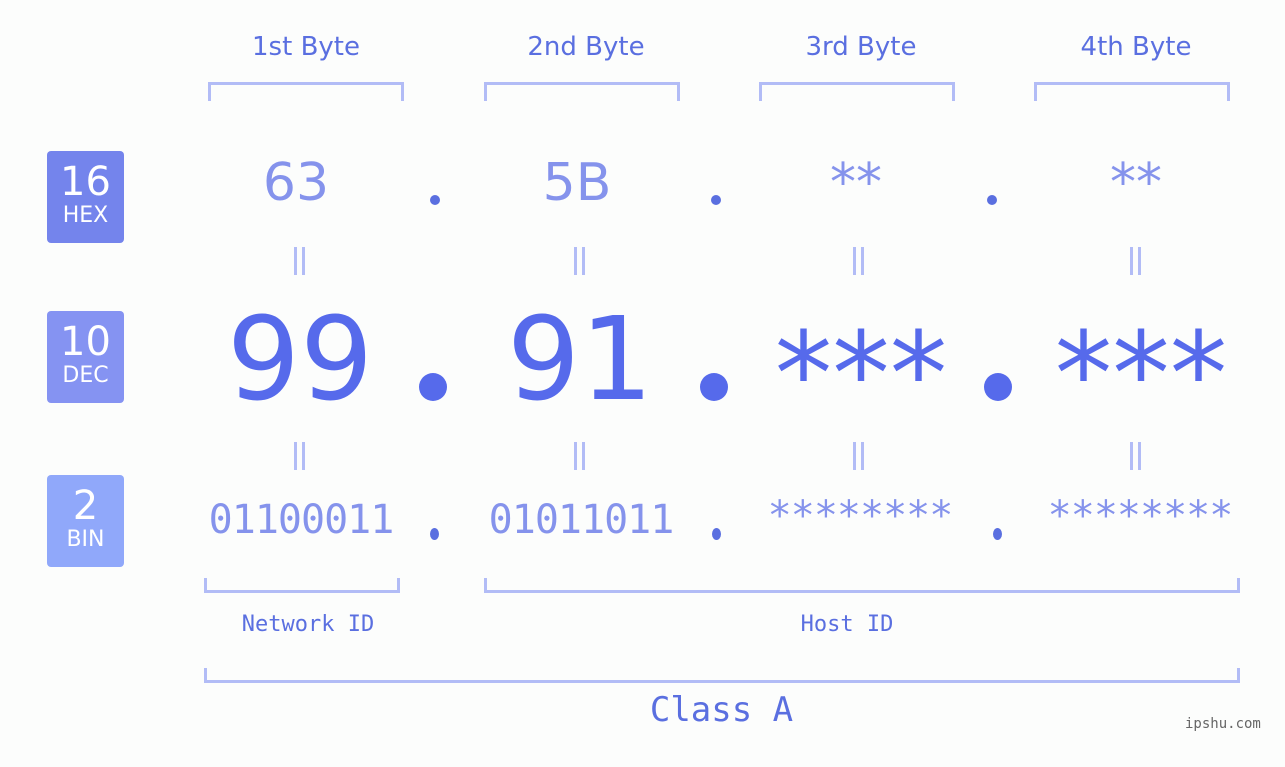 Image resolution: width=1285 pixels, height=767 pixels. I want to click on class-label: Class A, so click(721, 710).